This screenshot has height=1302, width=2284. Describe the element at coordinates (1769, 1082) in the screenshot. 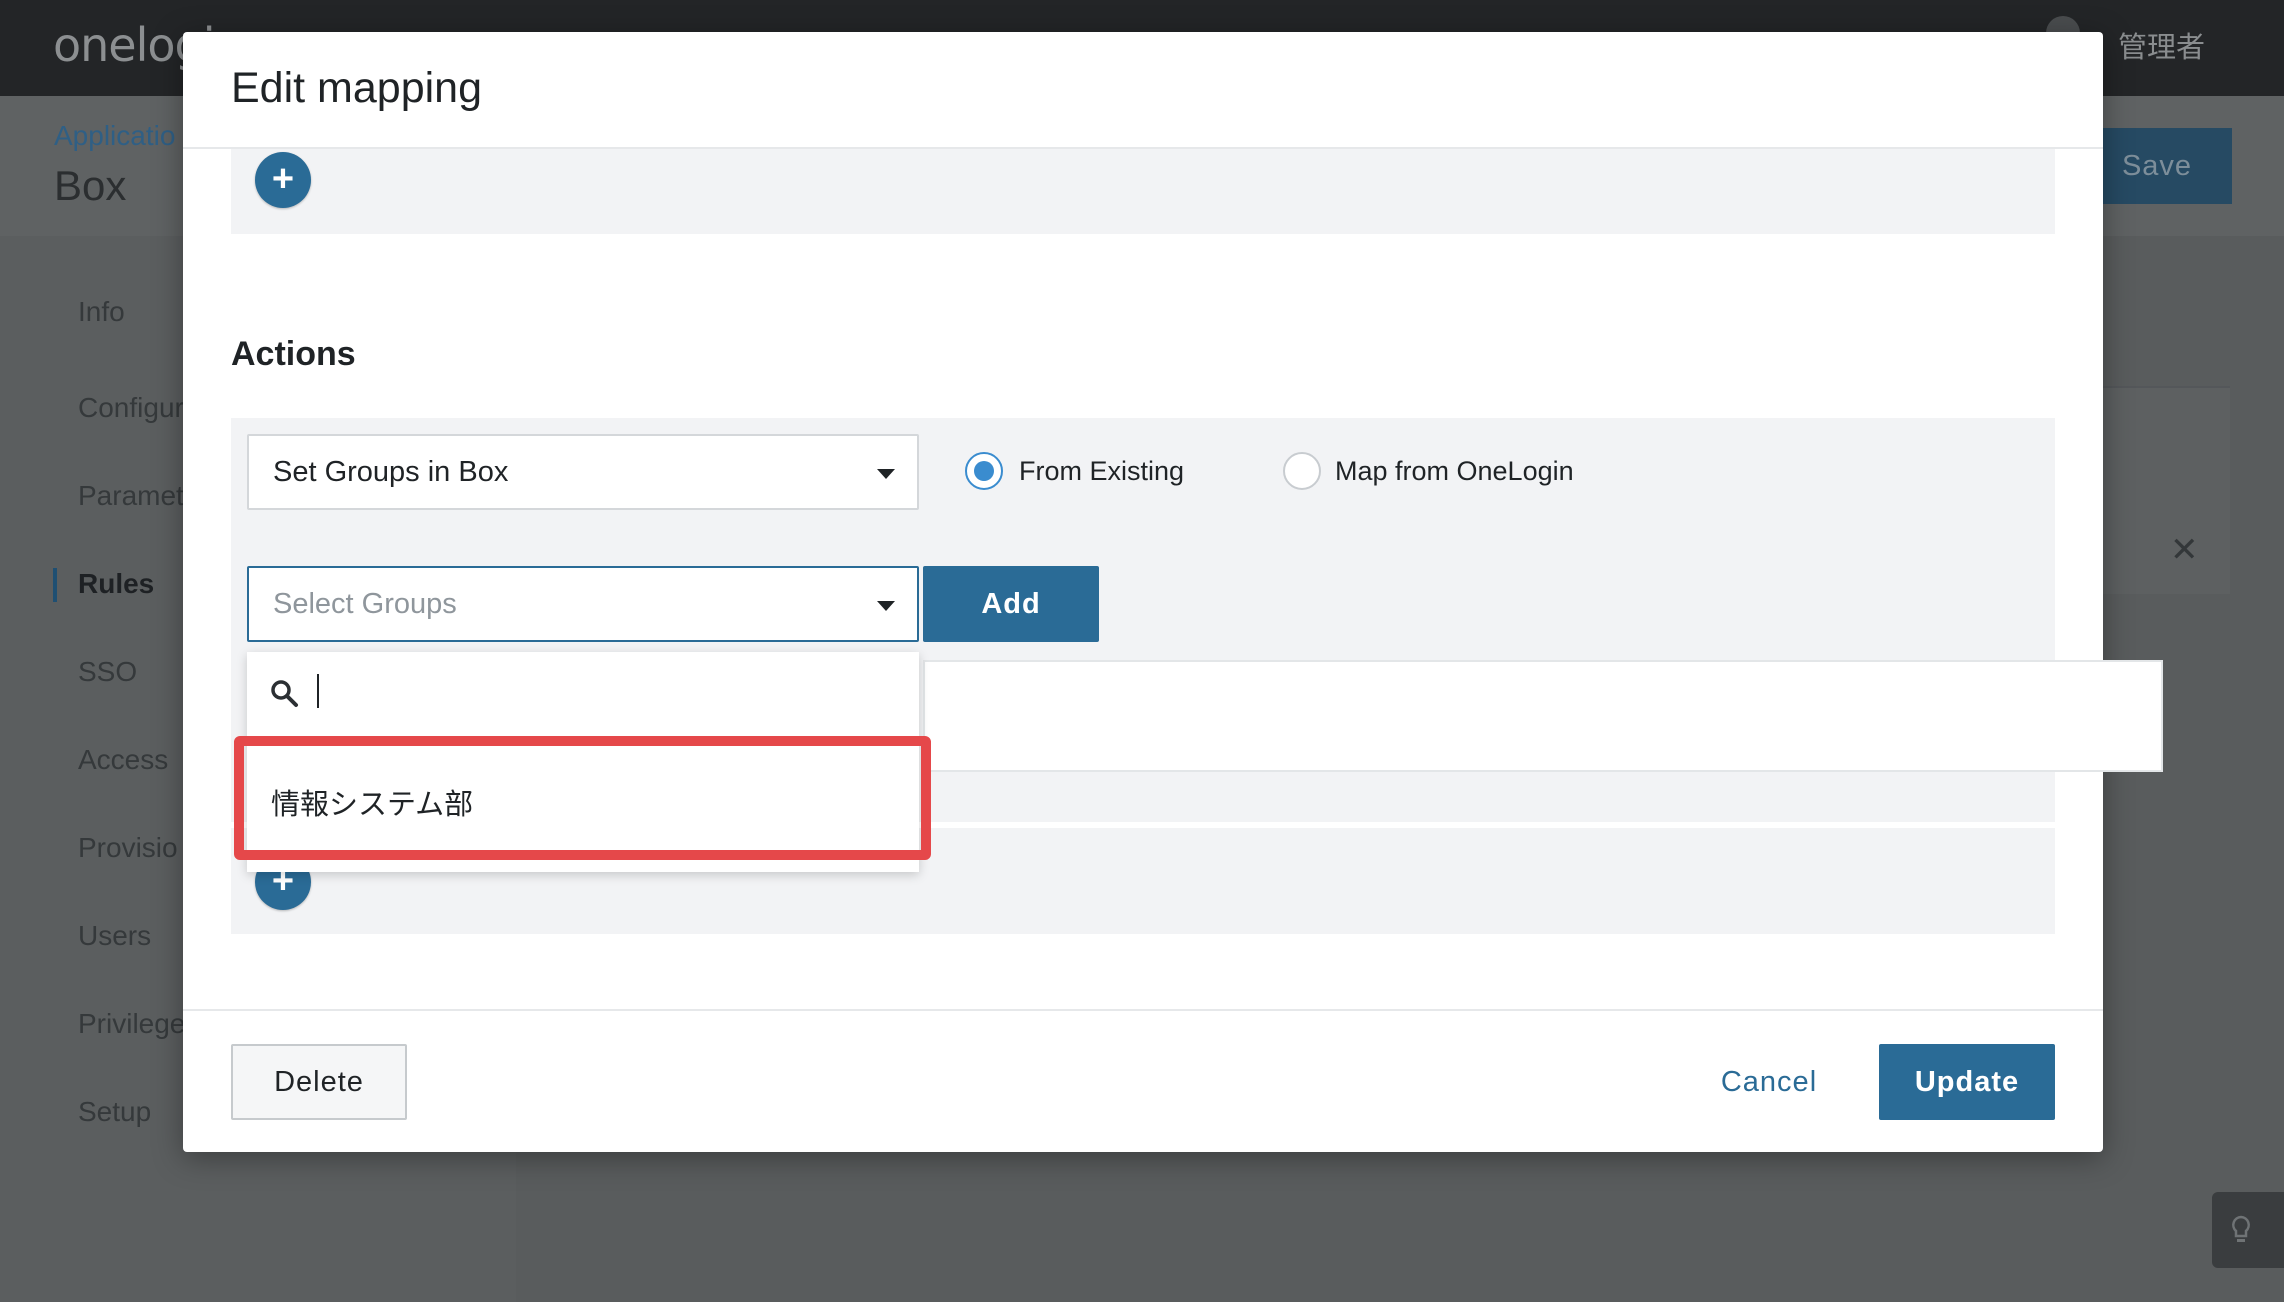

I see `cancel-button: Cancel` at that location.